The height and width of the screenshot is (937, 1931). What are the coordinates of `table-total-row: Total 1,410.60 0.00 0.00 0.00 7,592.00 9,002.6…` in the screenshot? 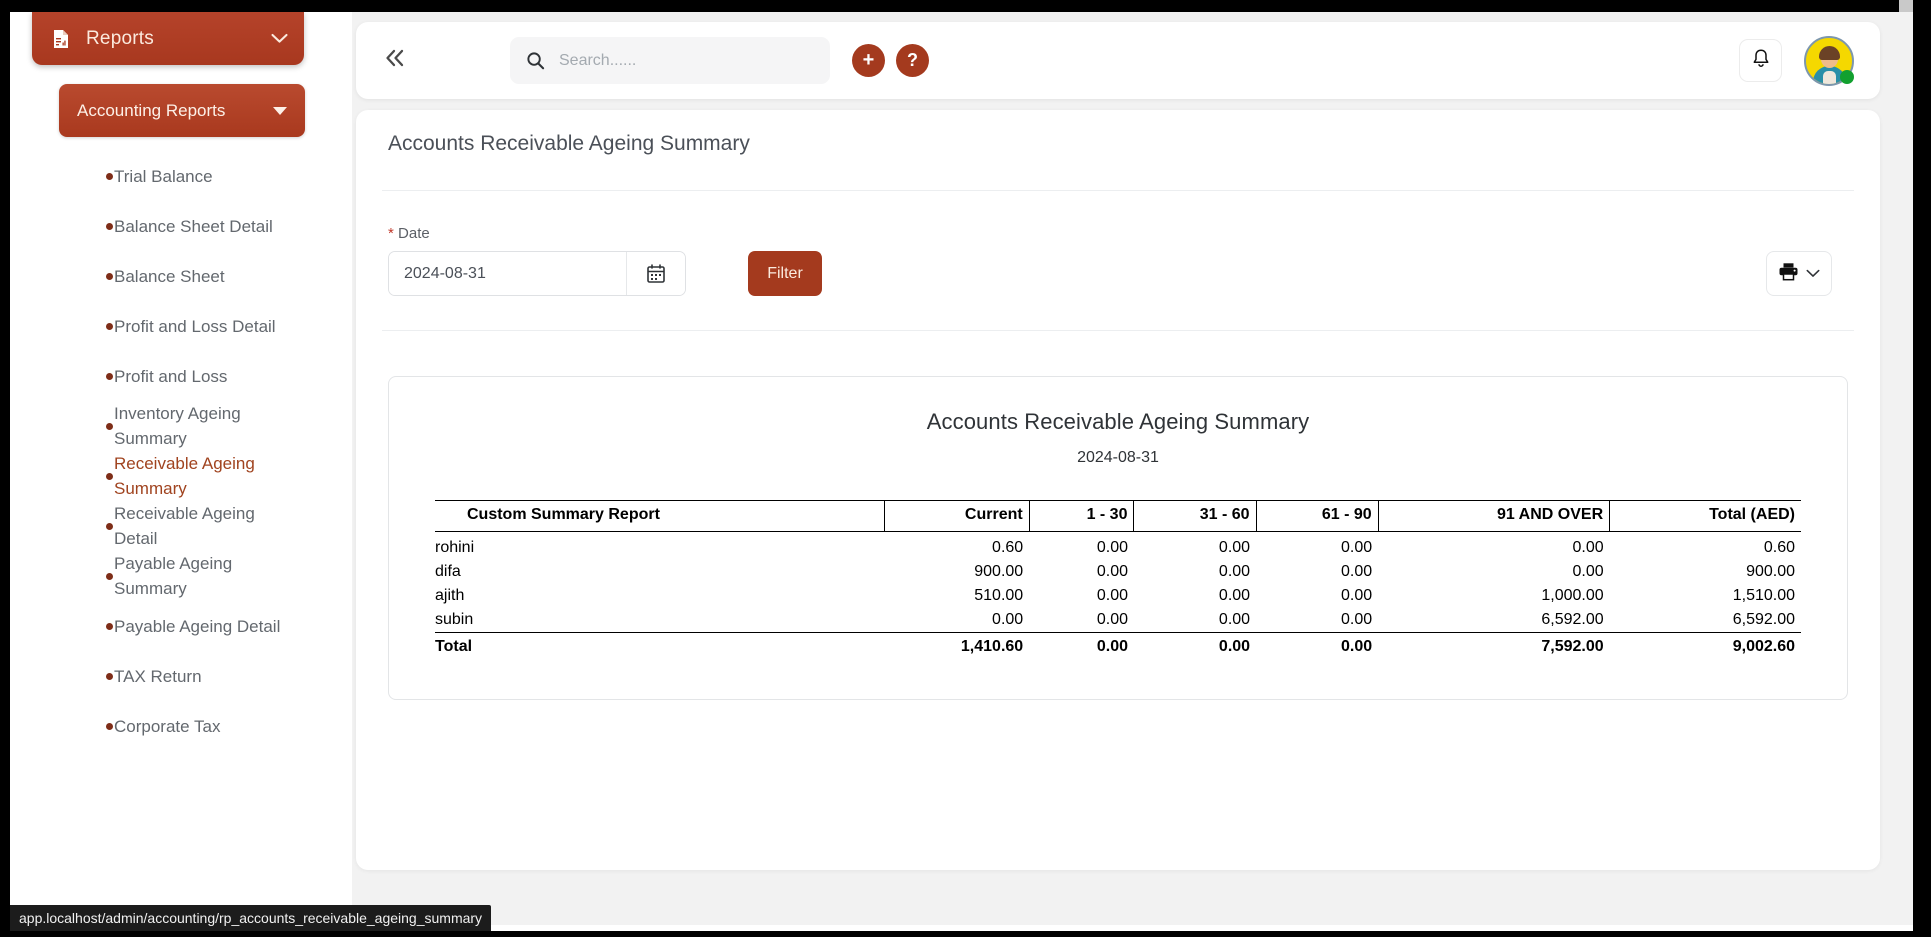 It's located at (1118, 645).